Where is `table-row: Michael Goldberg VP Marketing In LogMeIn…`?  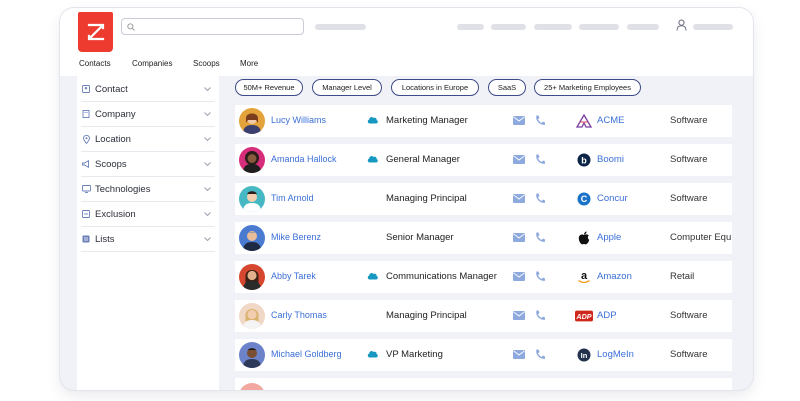 table-row: Michael Goldberg VP Marketing In LogMeIn… is located at coordinates (483, 355).